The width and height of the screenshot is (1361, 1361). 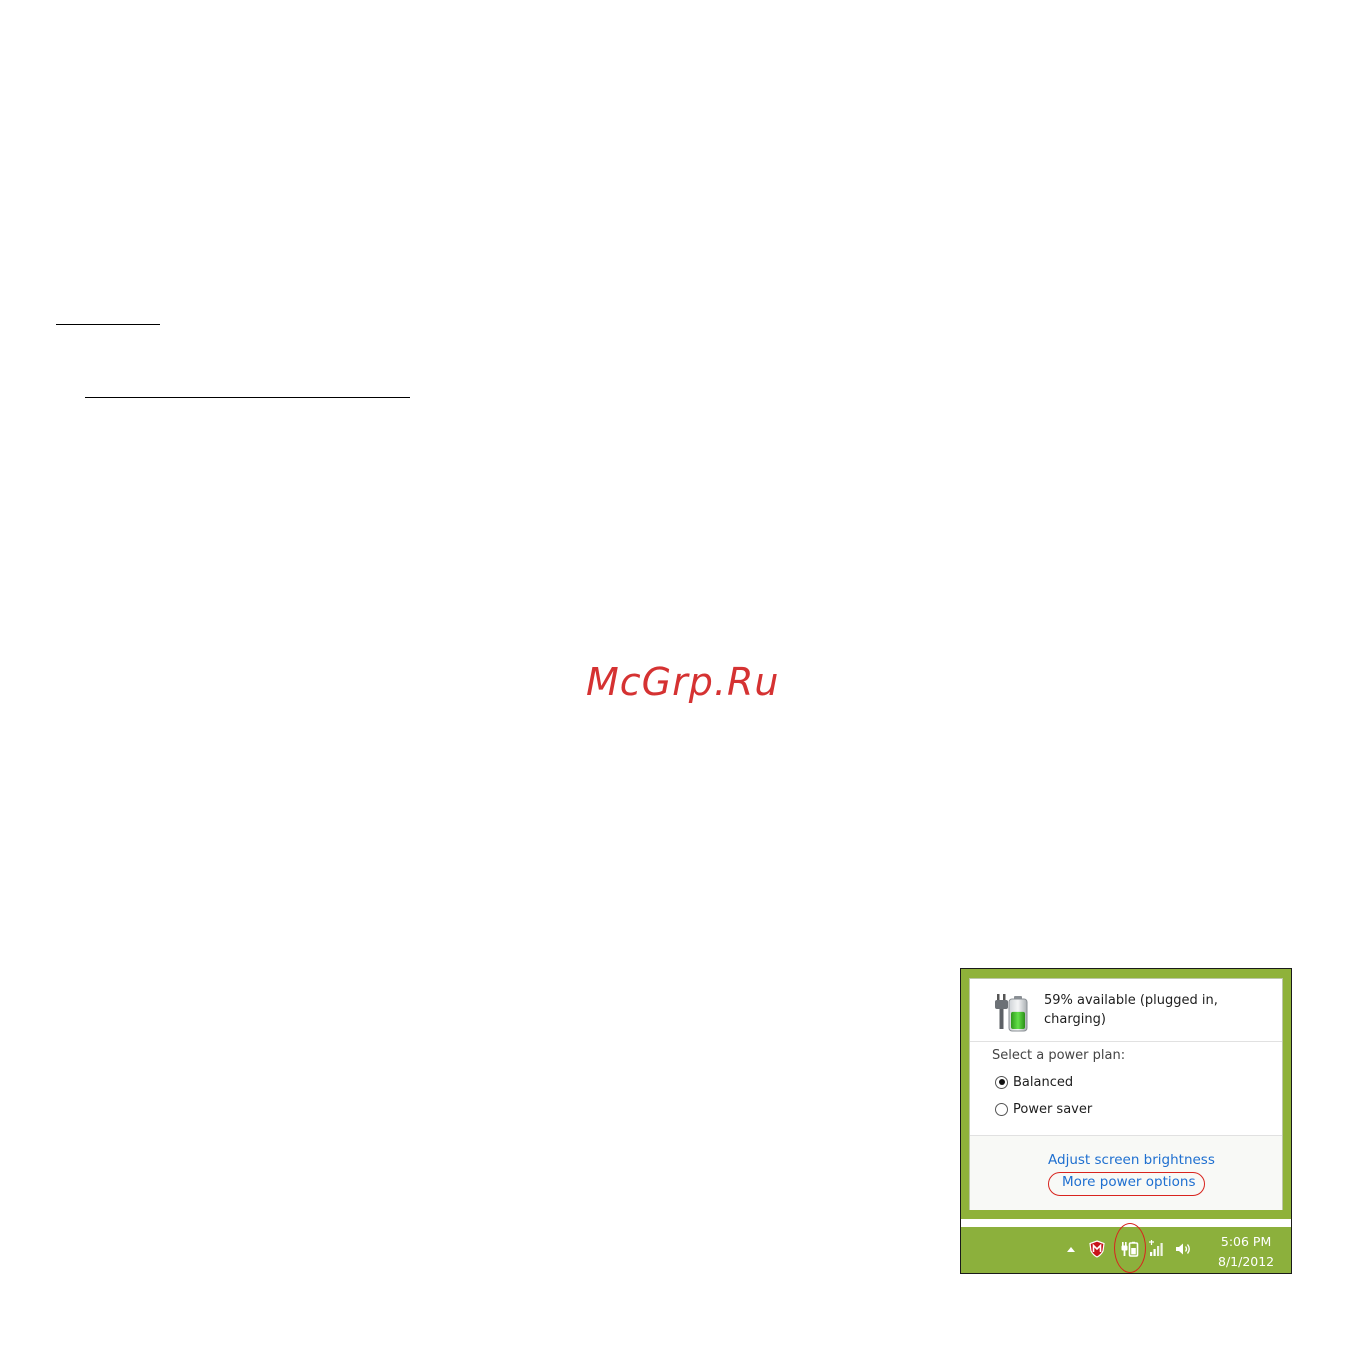 I want to click on clock-time: 5:06 PM, so click(x=1246, y=1241).